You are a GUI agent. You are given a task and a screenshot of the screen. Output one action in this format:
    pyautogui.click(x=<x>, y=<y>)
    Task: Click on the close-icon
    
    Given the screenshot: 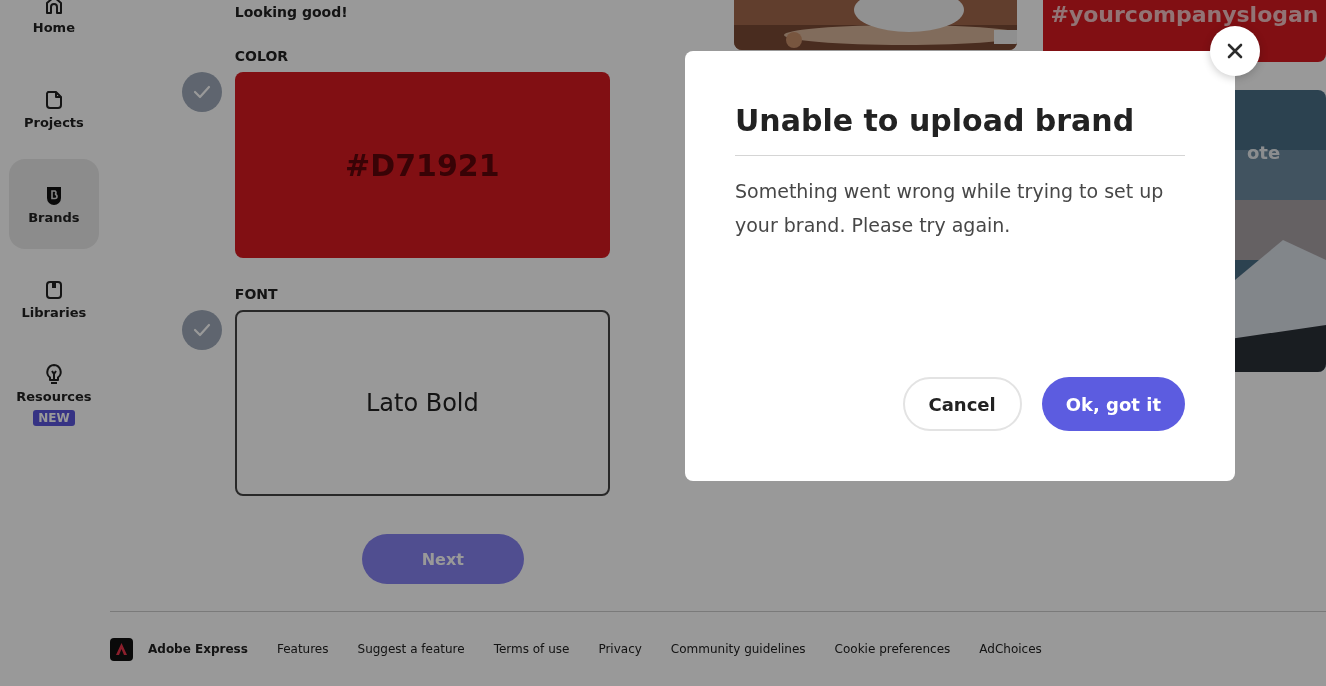 What is the action you would take?
    pyautogui.click(x=1235, y=51)
    